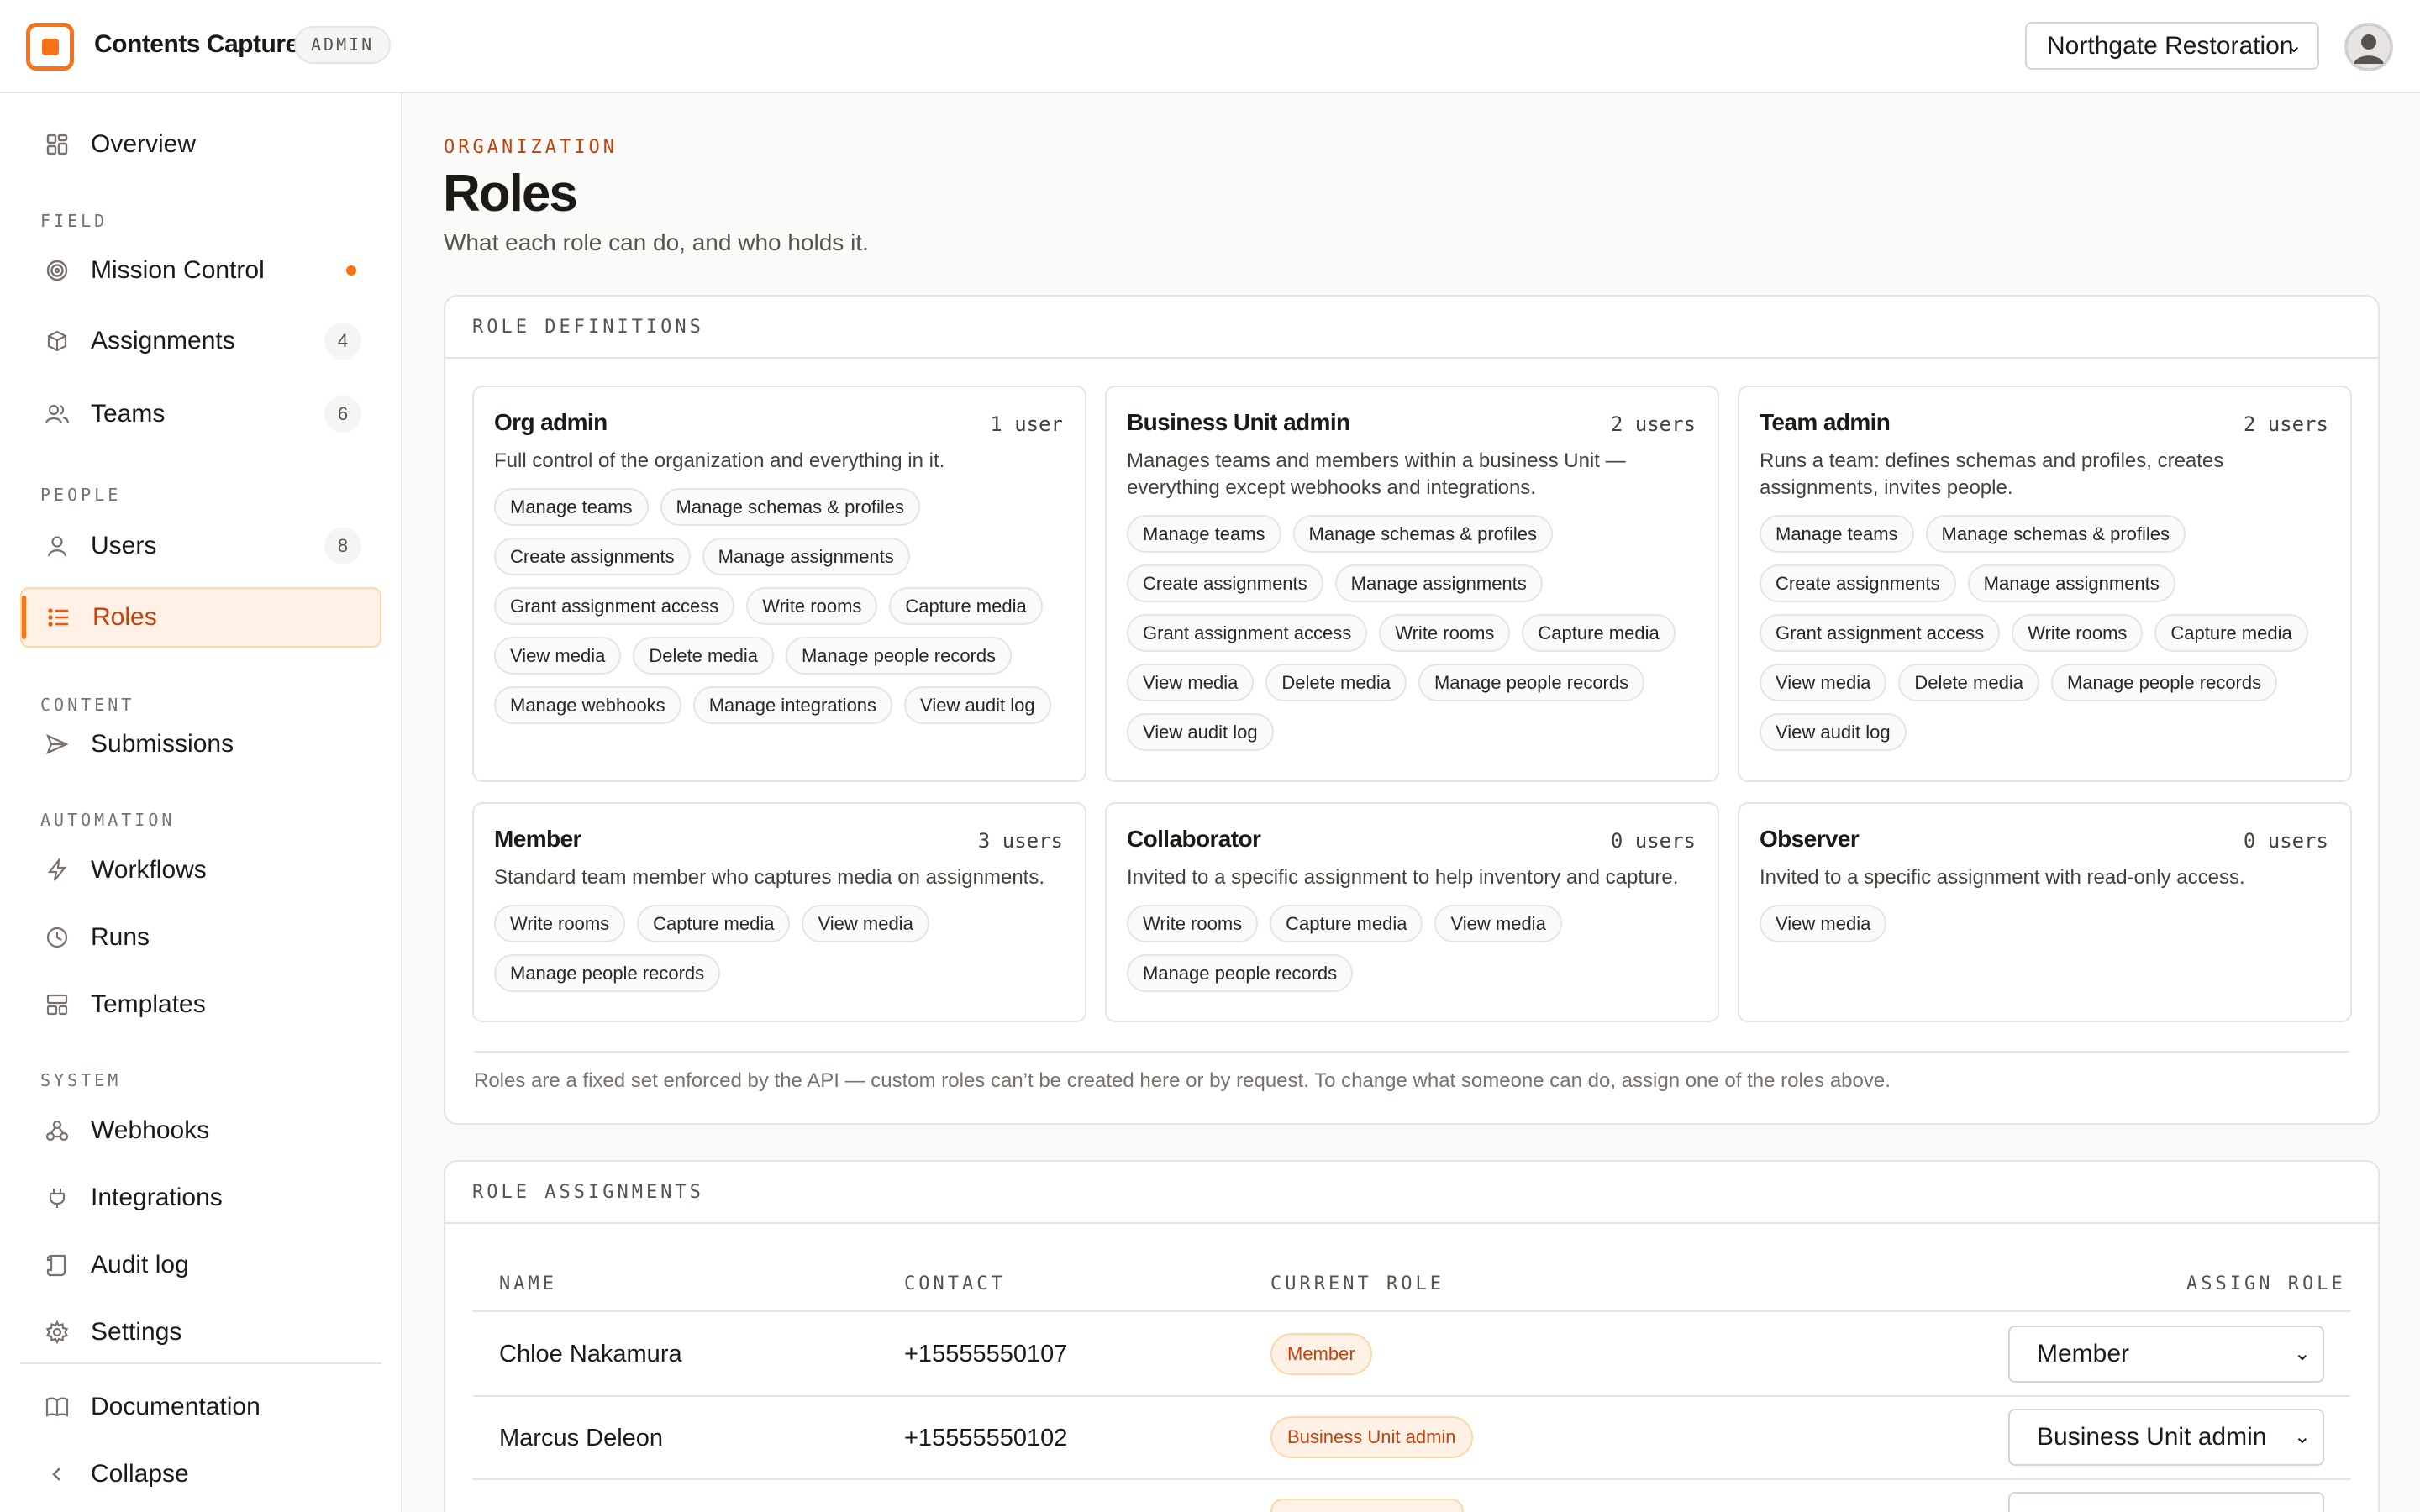 This screenshot has width=2420, height=1512. I want to click on role-assignments-heading: ROLE ASSIGNMENTS, so click(1411, 1193).